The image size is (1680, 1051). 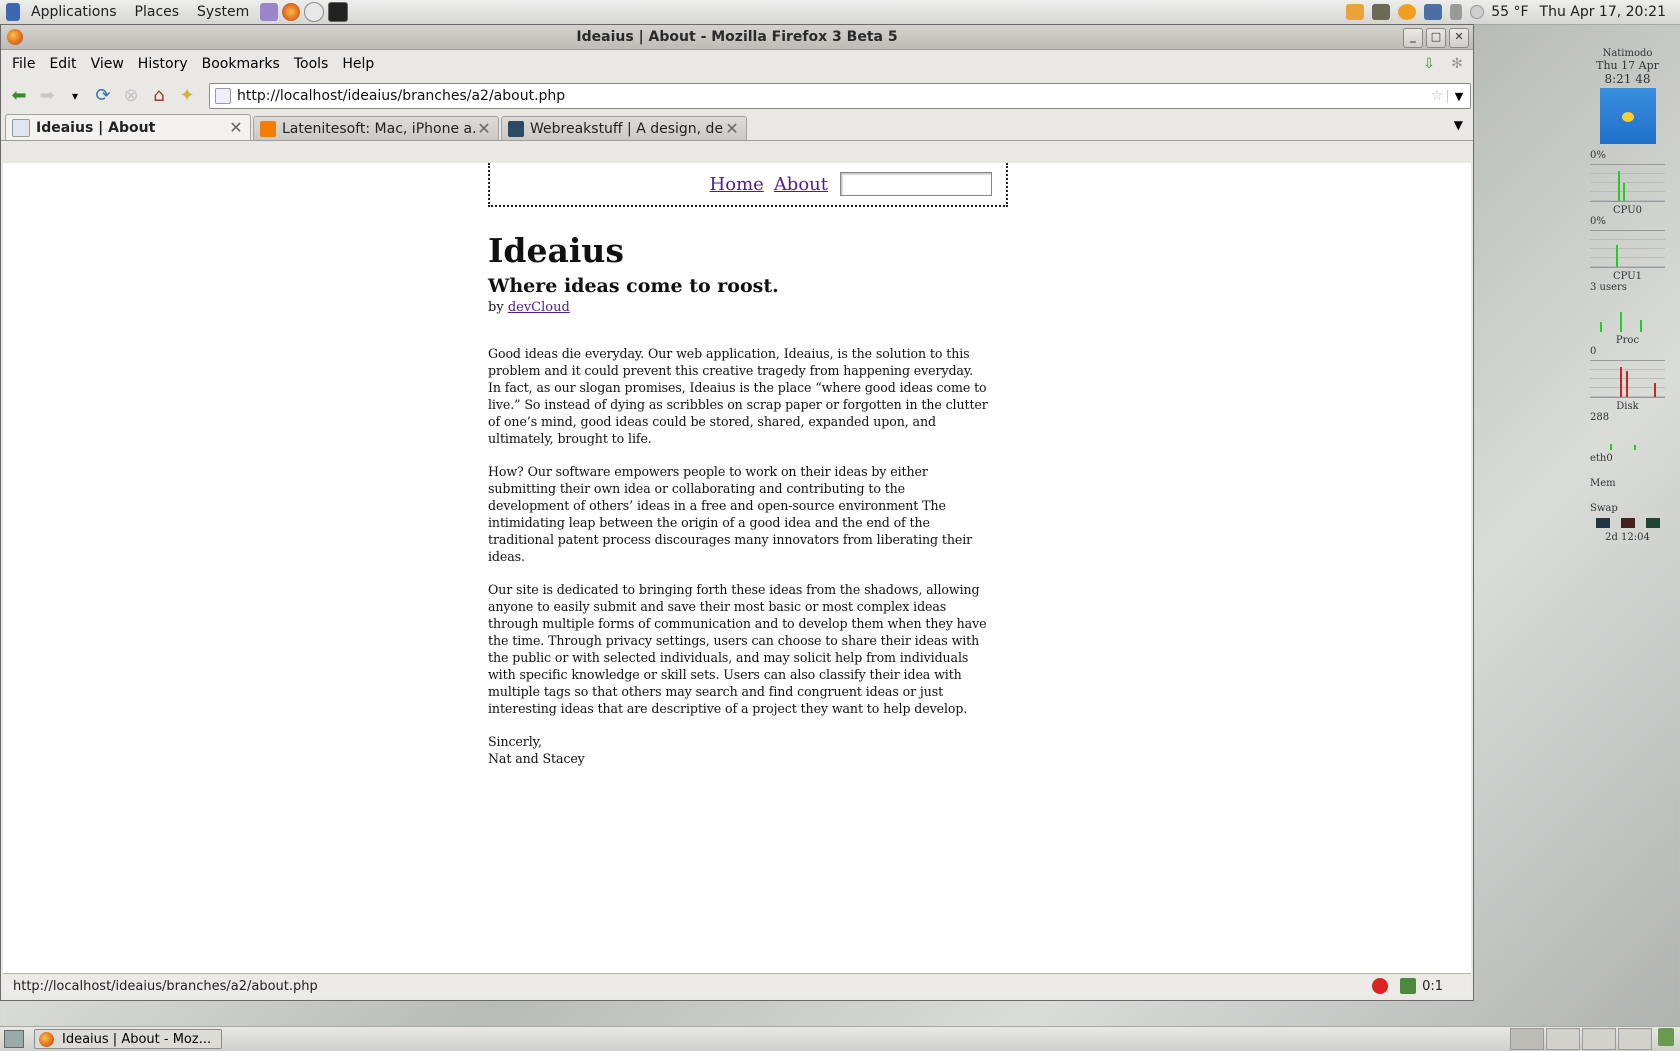 I want to click on nav-about-link: About, so click(x=801, y=184).